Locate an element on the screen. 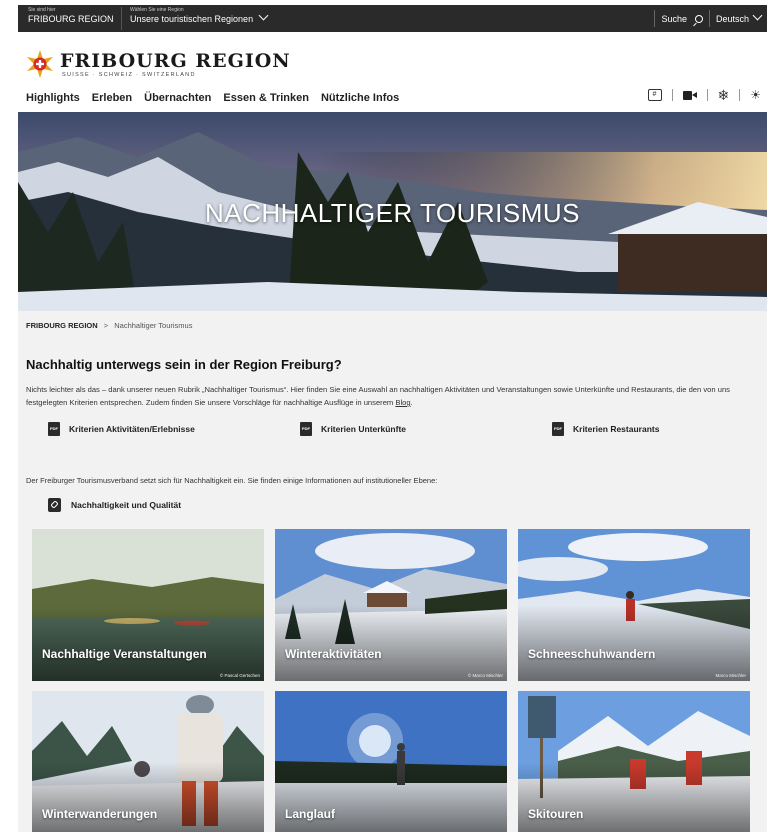 Image resolution: width=767 pixels, height=832 pixels. logo-title: FRIBOURG REGION is located at coordinates (175, 61).